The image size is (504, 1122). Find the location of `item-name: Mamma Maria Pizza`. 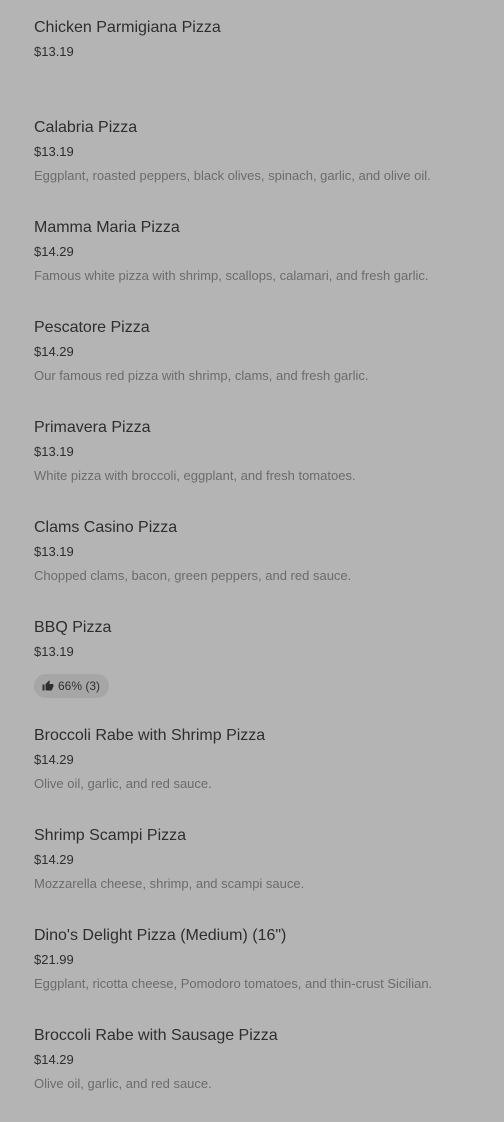

item-name: Mamma Maria Pizza is located at coordinates (107, 227).